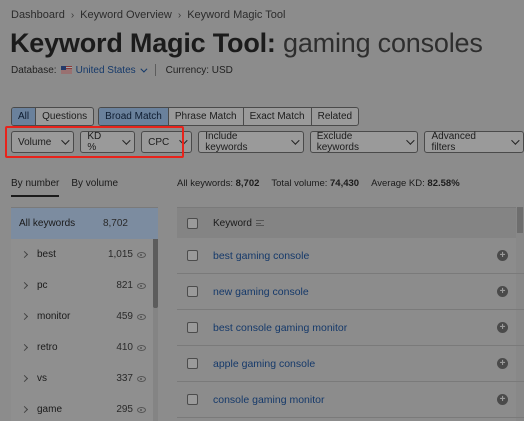  I want to click on include-keywords-label: Include keywords, so click(226, 142).